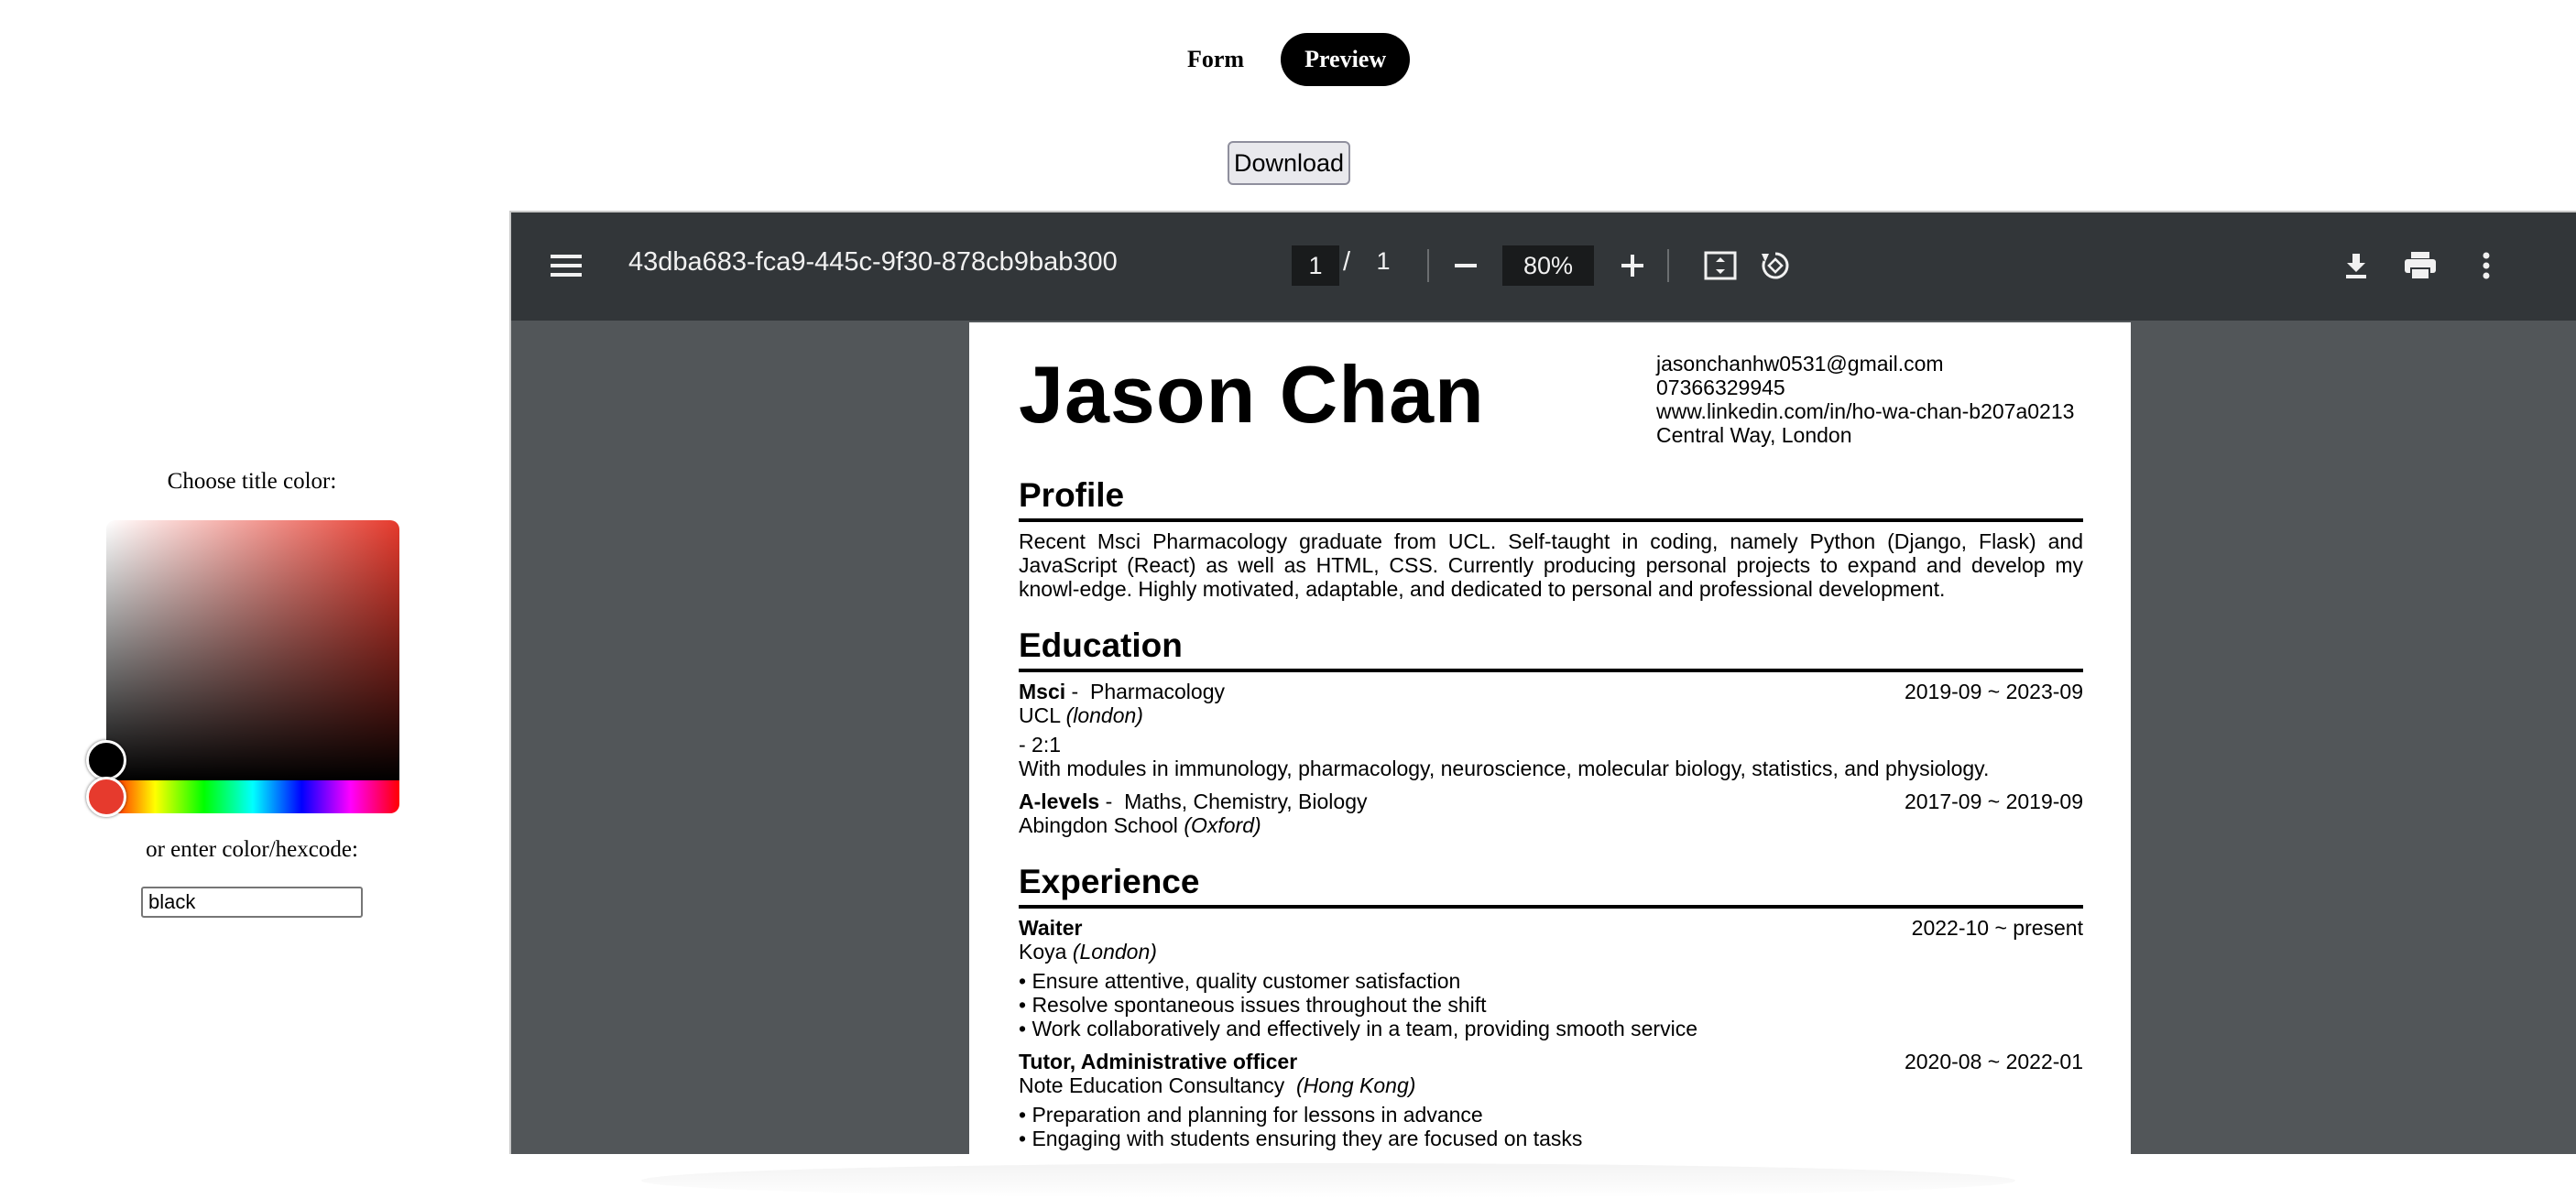  Describe the element at coordinates (1997, 928) in the screenshot. I see `experience-dates: 2022-10 ~ present` at that location.